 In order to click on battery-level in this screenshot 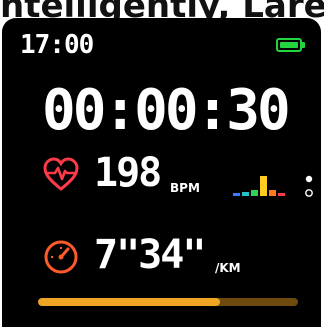, I will do `click(289, 45)`.